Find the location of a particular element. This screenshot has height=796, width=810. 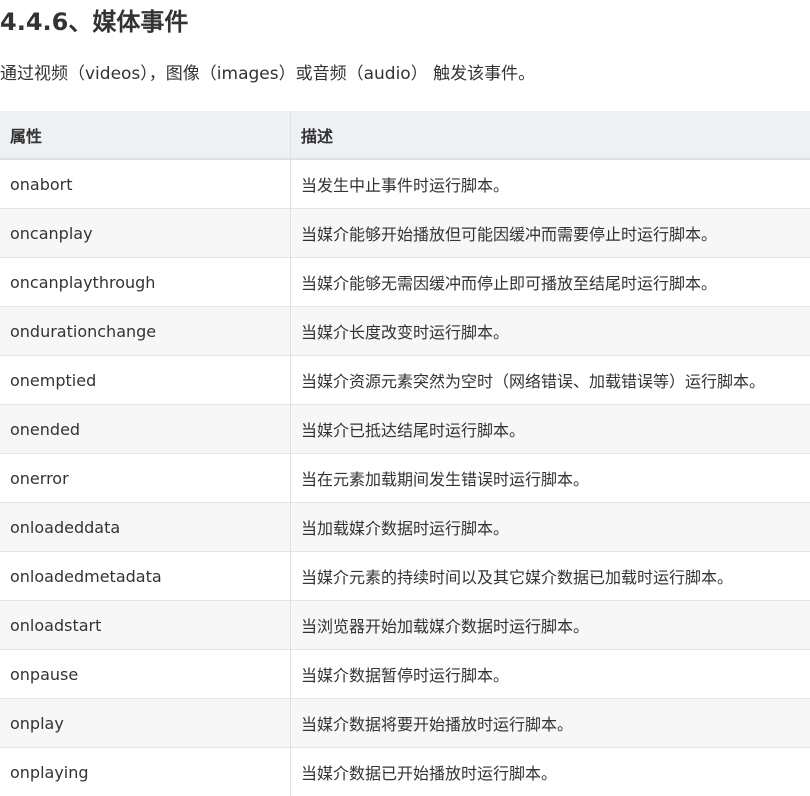

attribute-cell: onabort is located at coordinates (145, 184).